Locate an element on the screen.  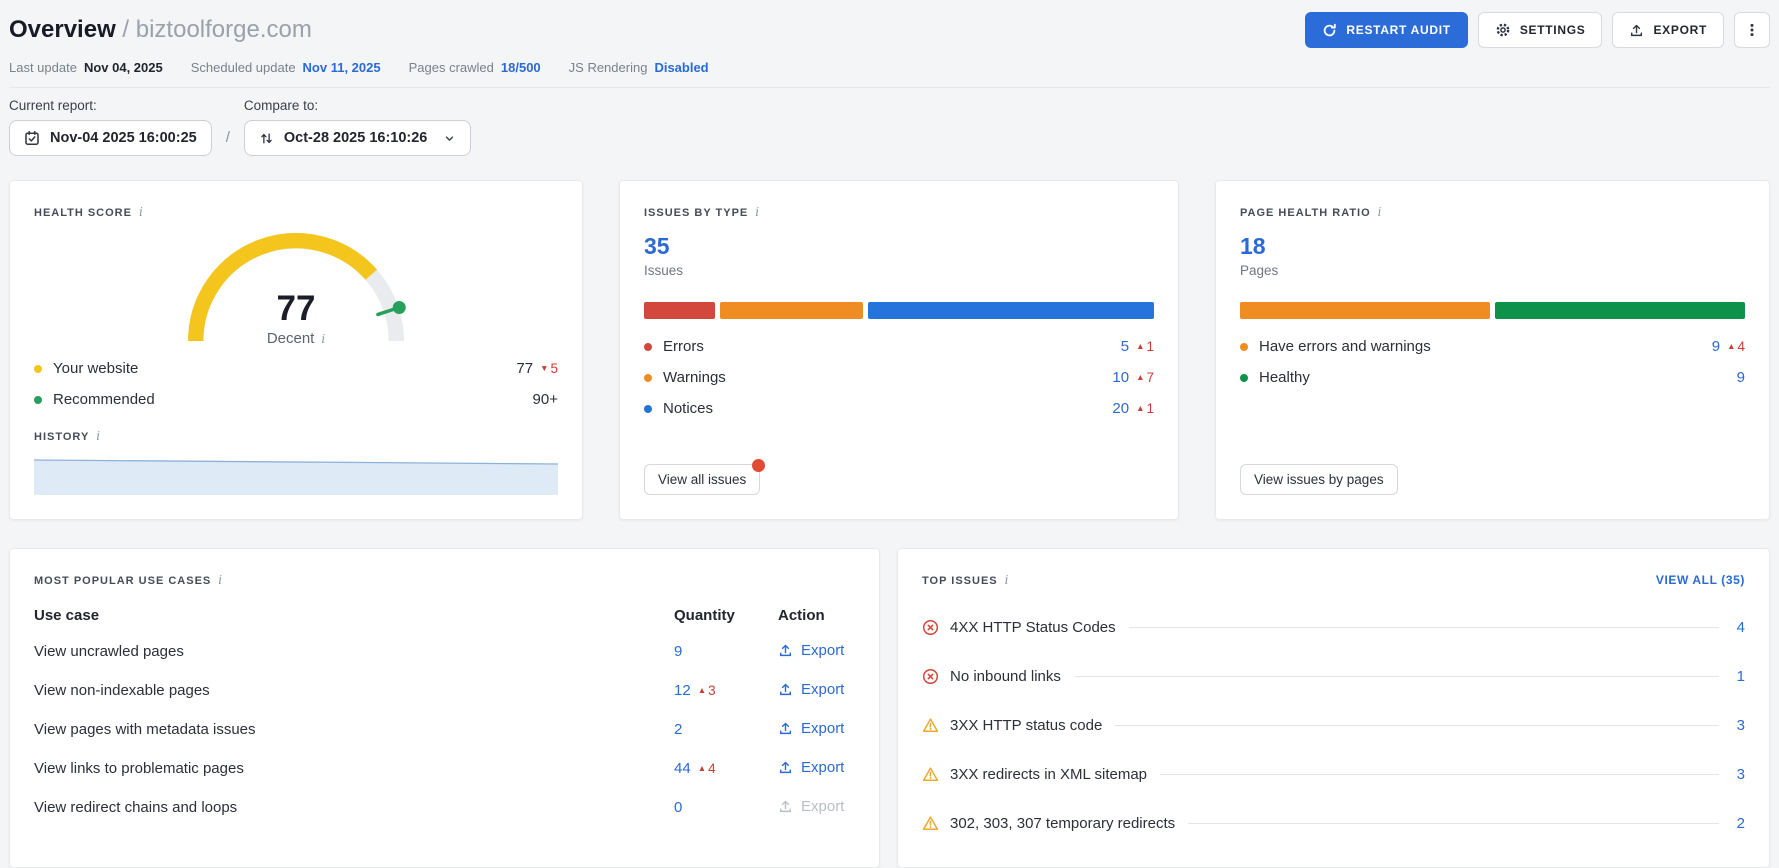
meta-value: 18/500 is located at coordinates (521, 67).